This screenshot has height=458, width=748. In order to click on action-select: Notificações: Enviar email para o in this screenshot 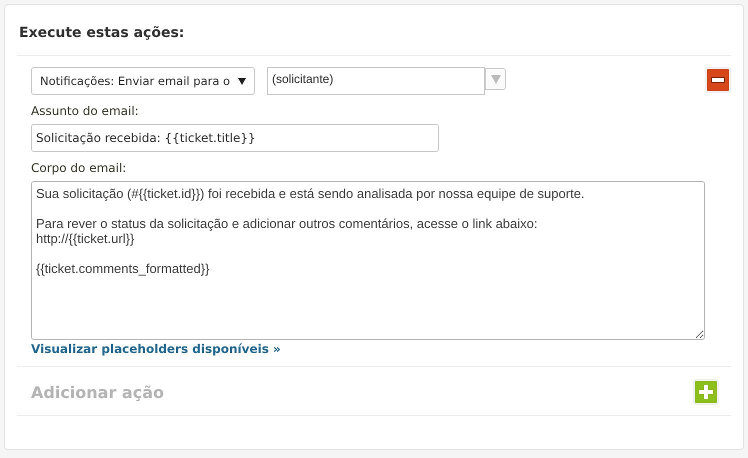, I will do `click(143, 81)`.